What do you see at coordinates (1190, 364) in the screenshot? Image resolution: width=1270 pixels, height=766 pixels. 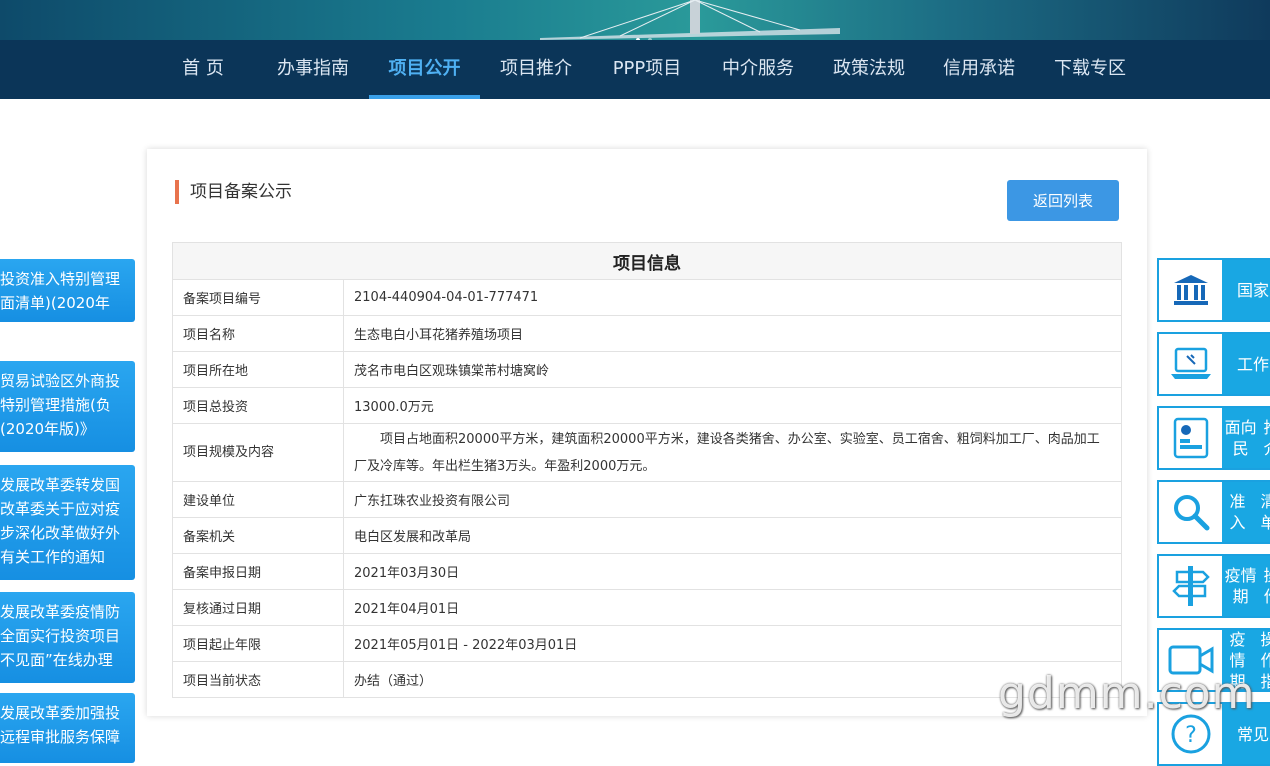 I see `laptop-icon` at bounding box center [1190, 364].